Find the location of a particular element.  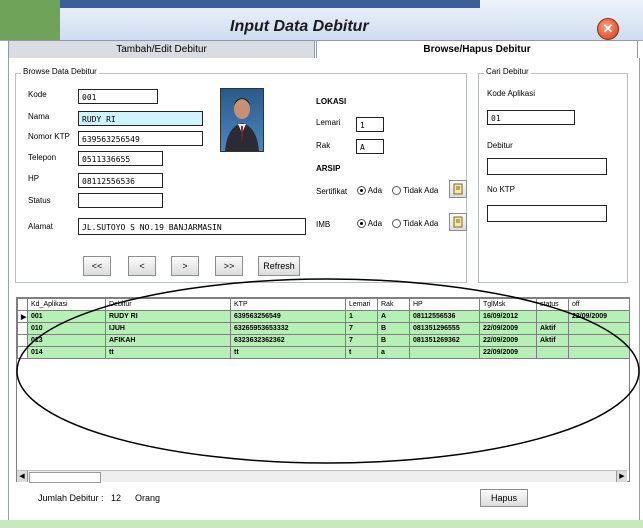

orang-label: Orang is located at coordinates (148, 498).